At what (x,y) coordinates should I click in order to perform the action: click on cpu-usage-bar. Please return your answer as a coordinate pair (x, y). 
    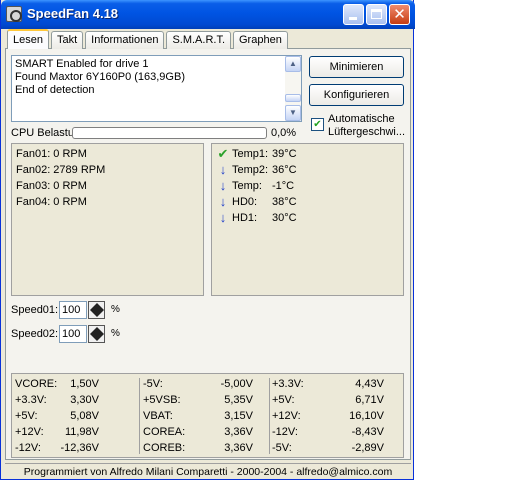
    Looking at the image, I should click on (169, 133).